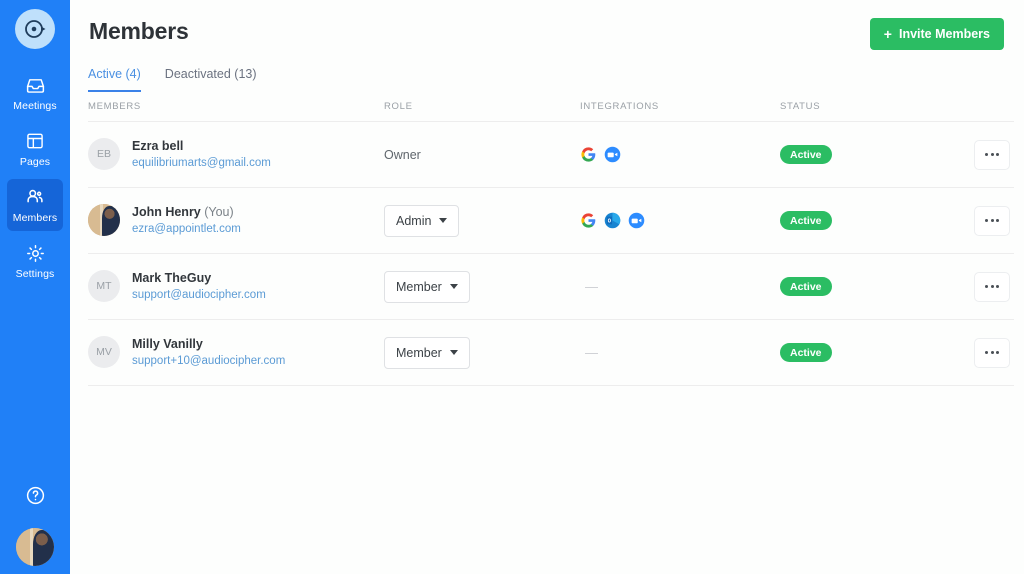  What do you see at coordinates (158, 146) in the screenshot?
I see `member-name: Ezra bell` at bounding box center [158, 146].